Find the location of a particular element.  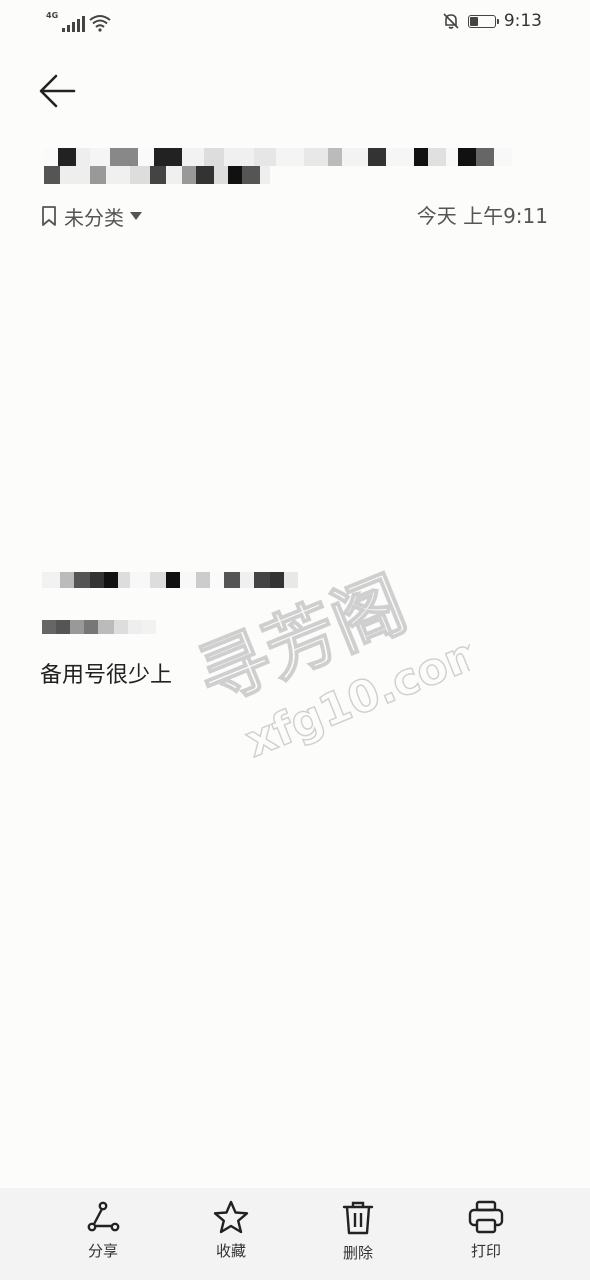

delete-button: 删除 is located at coordinates (358, 1235).